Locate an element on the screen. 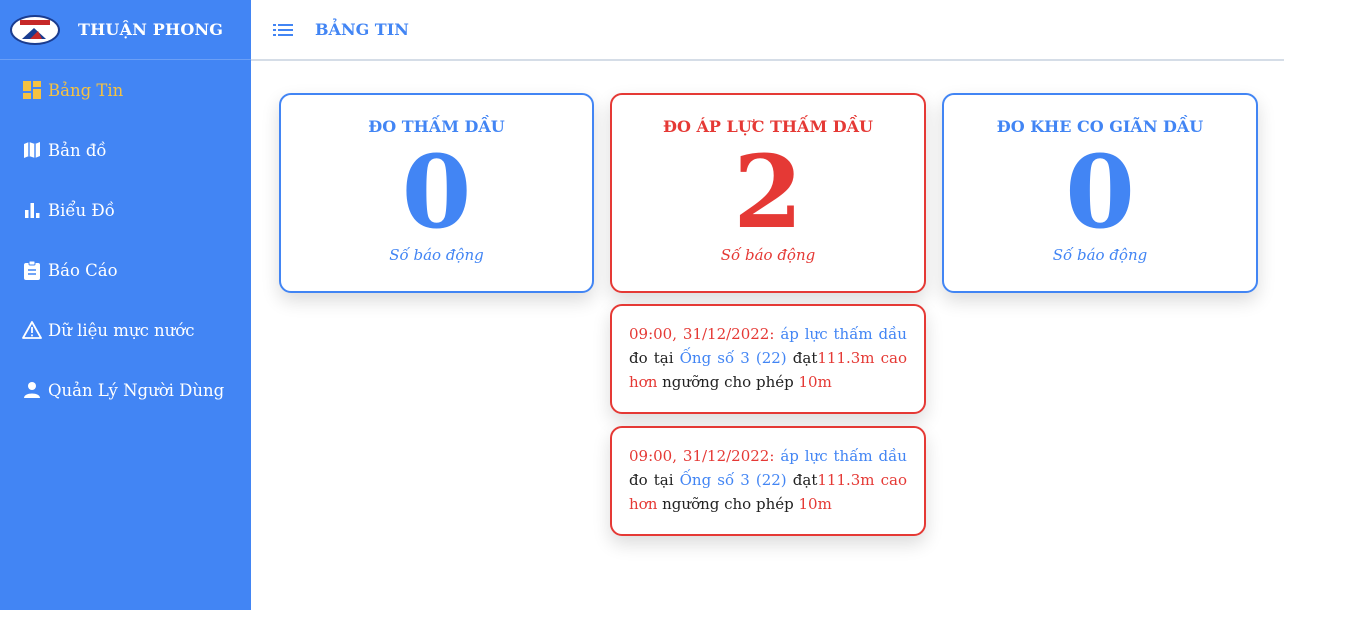 The width and height of the screenshot is (1360, 623). sidebar-item-label: Bản đồ is located at coordinates (77, 150).